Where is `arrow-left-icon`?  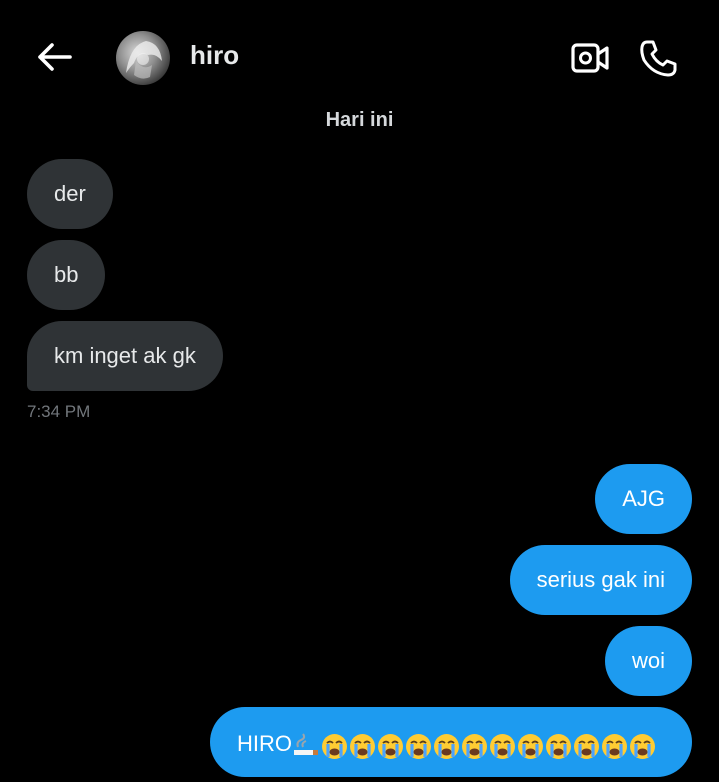
arrow-left-icon is located at coordinates (55, 57).